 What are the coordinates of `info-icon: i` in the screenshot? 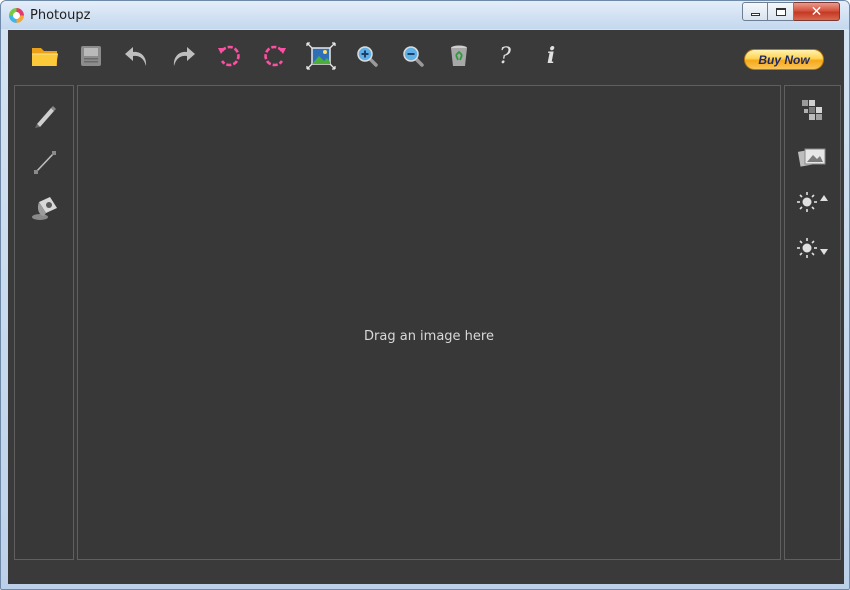 It's located at (551, 56).